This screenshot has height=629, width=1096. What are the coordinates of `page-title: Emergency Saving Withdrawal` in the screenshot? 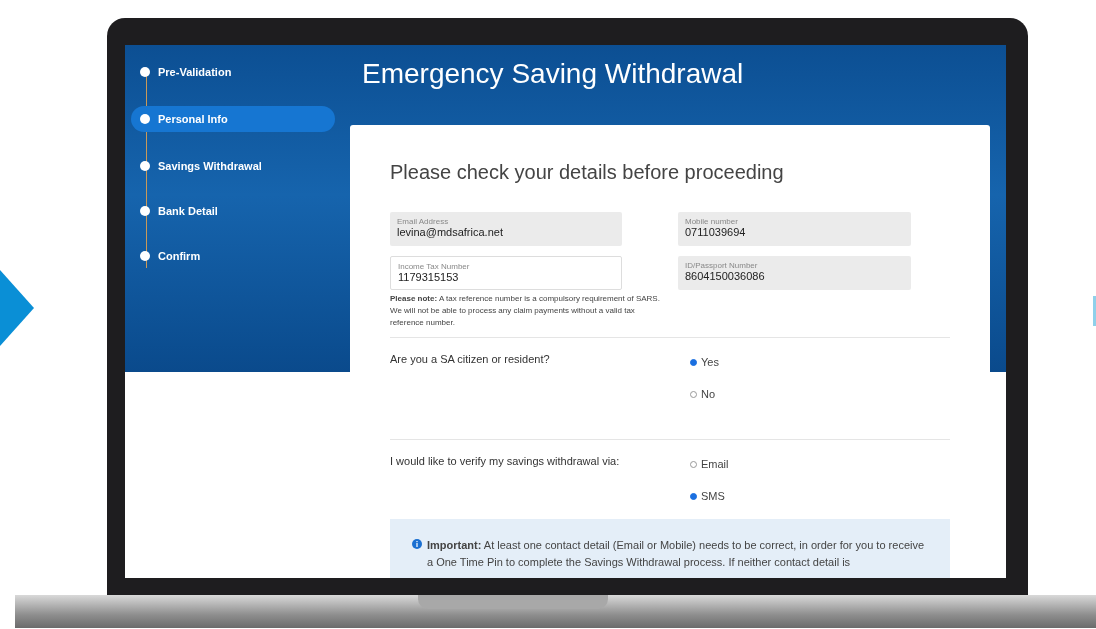 It's located at (553, 74).